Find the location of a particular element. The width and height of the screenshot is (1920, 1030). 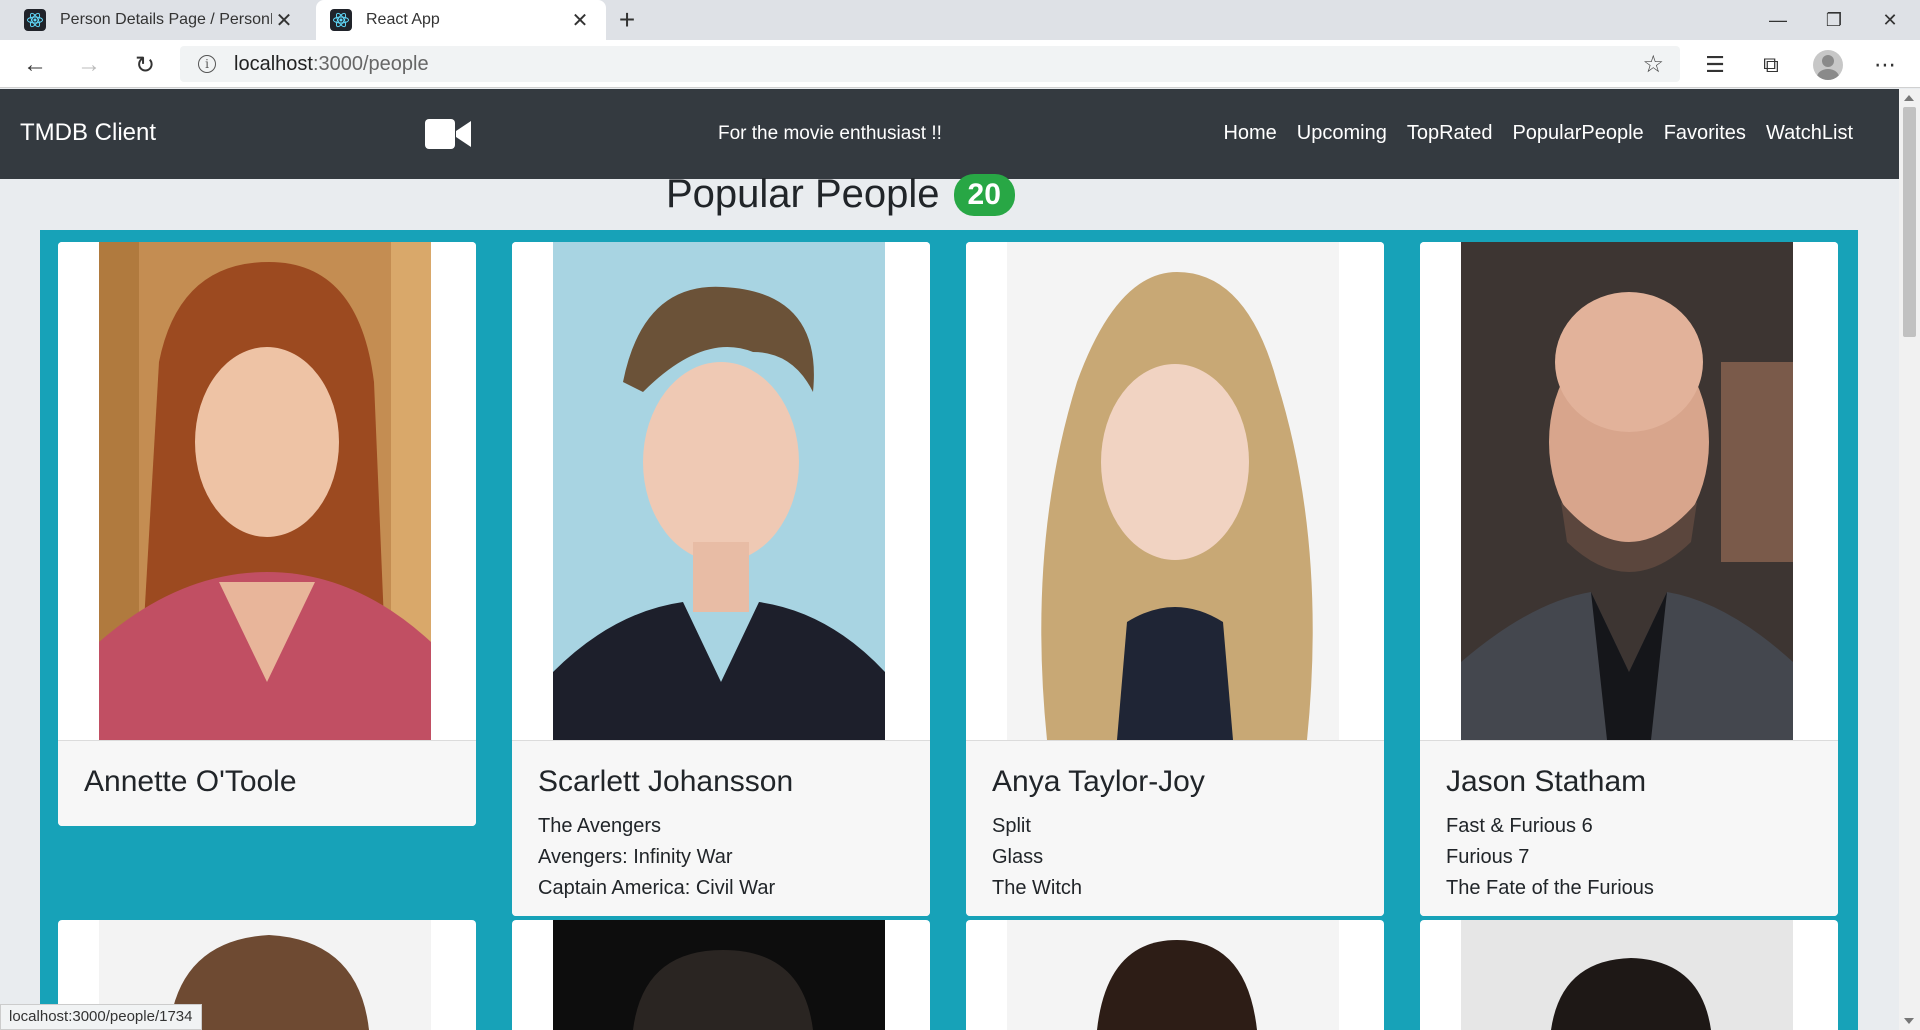

more-icon: ⋯ is located at coordinates (1885, 65).